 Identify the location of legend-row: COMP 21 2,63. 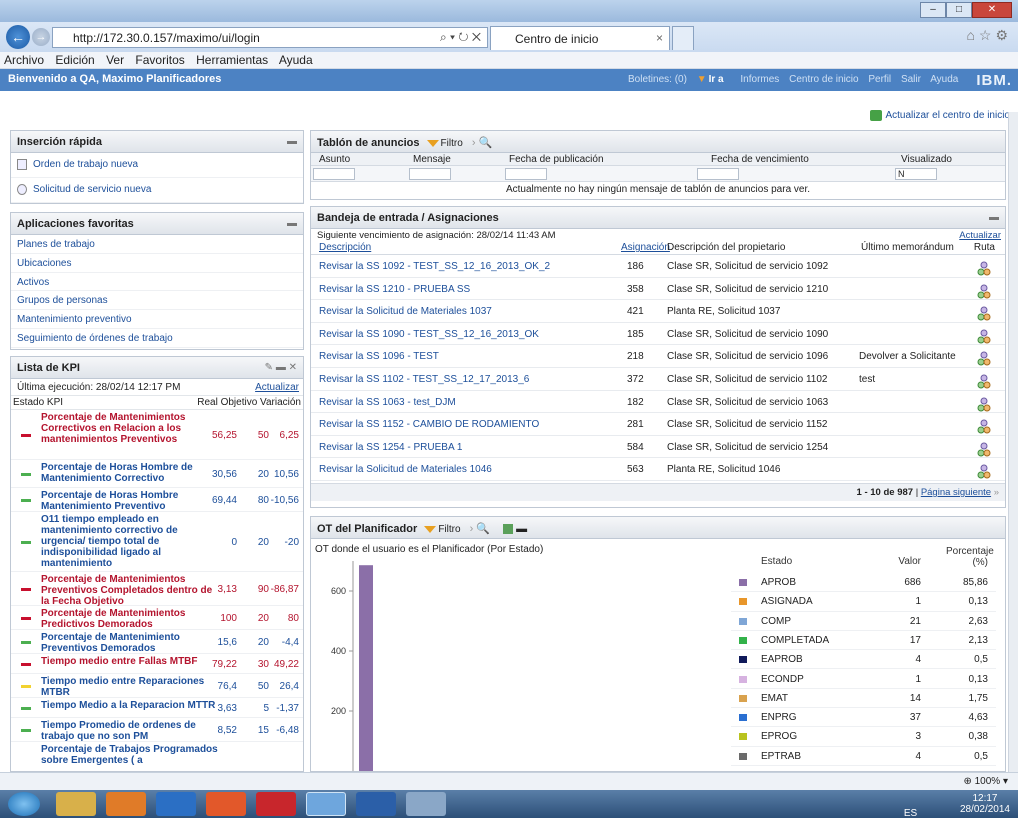
(863, 621).